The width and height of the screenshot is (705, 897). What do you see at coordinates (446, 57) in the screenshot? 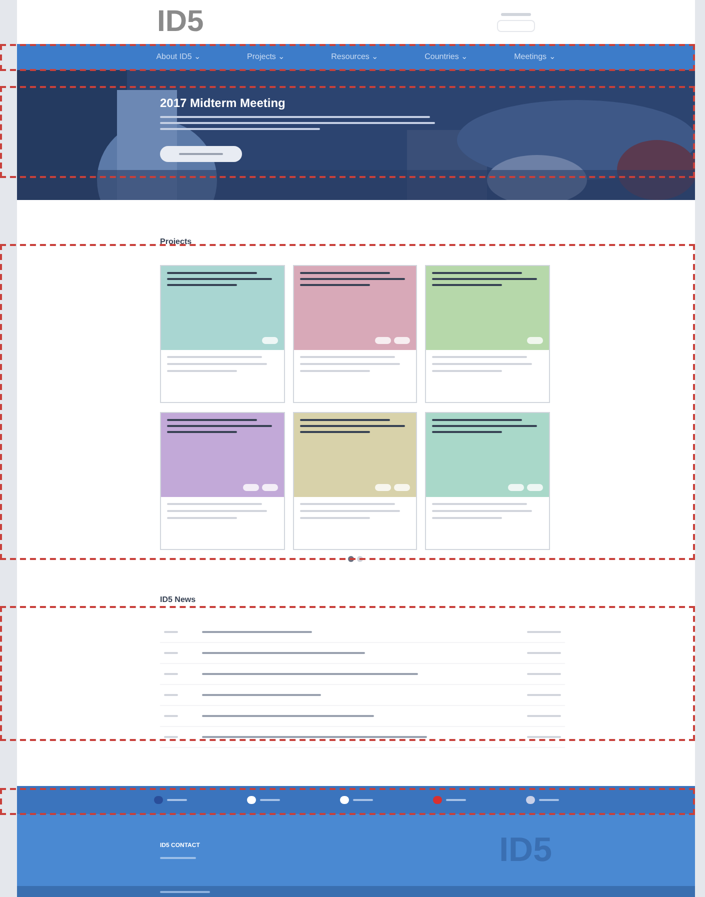
I see `nav-link: Countries ⌄` at bounding box center [446, 57].